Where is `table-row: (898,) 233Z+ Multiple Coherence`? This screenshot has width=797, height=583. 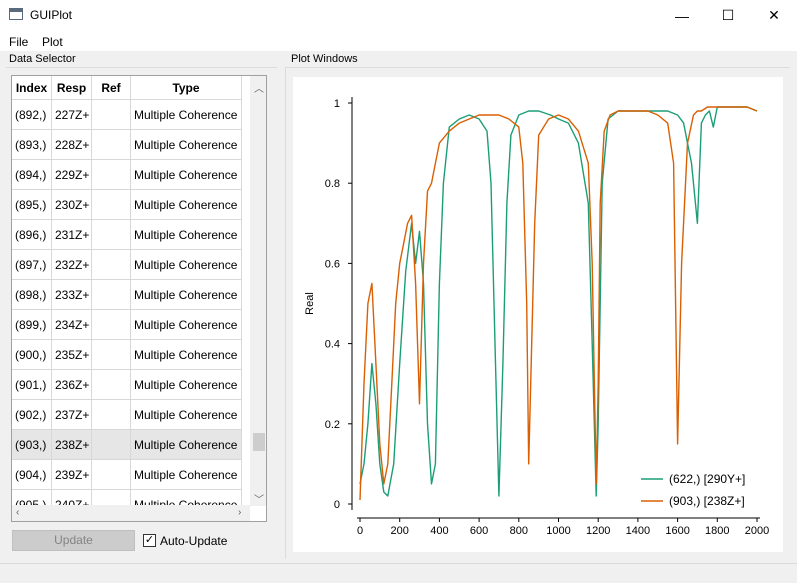
table-row: (898,) 233Z+ Multiple Coherence is located at coordinates (127, 295).